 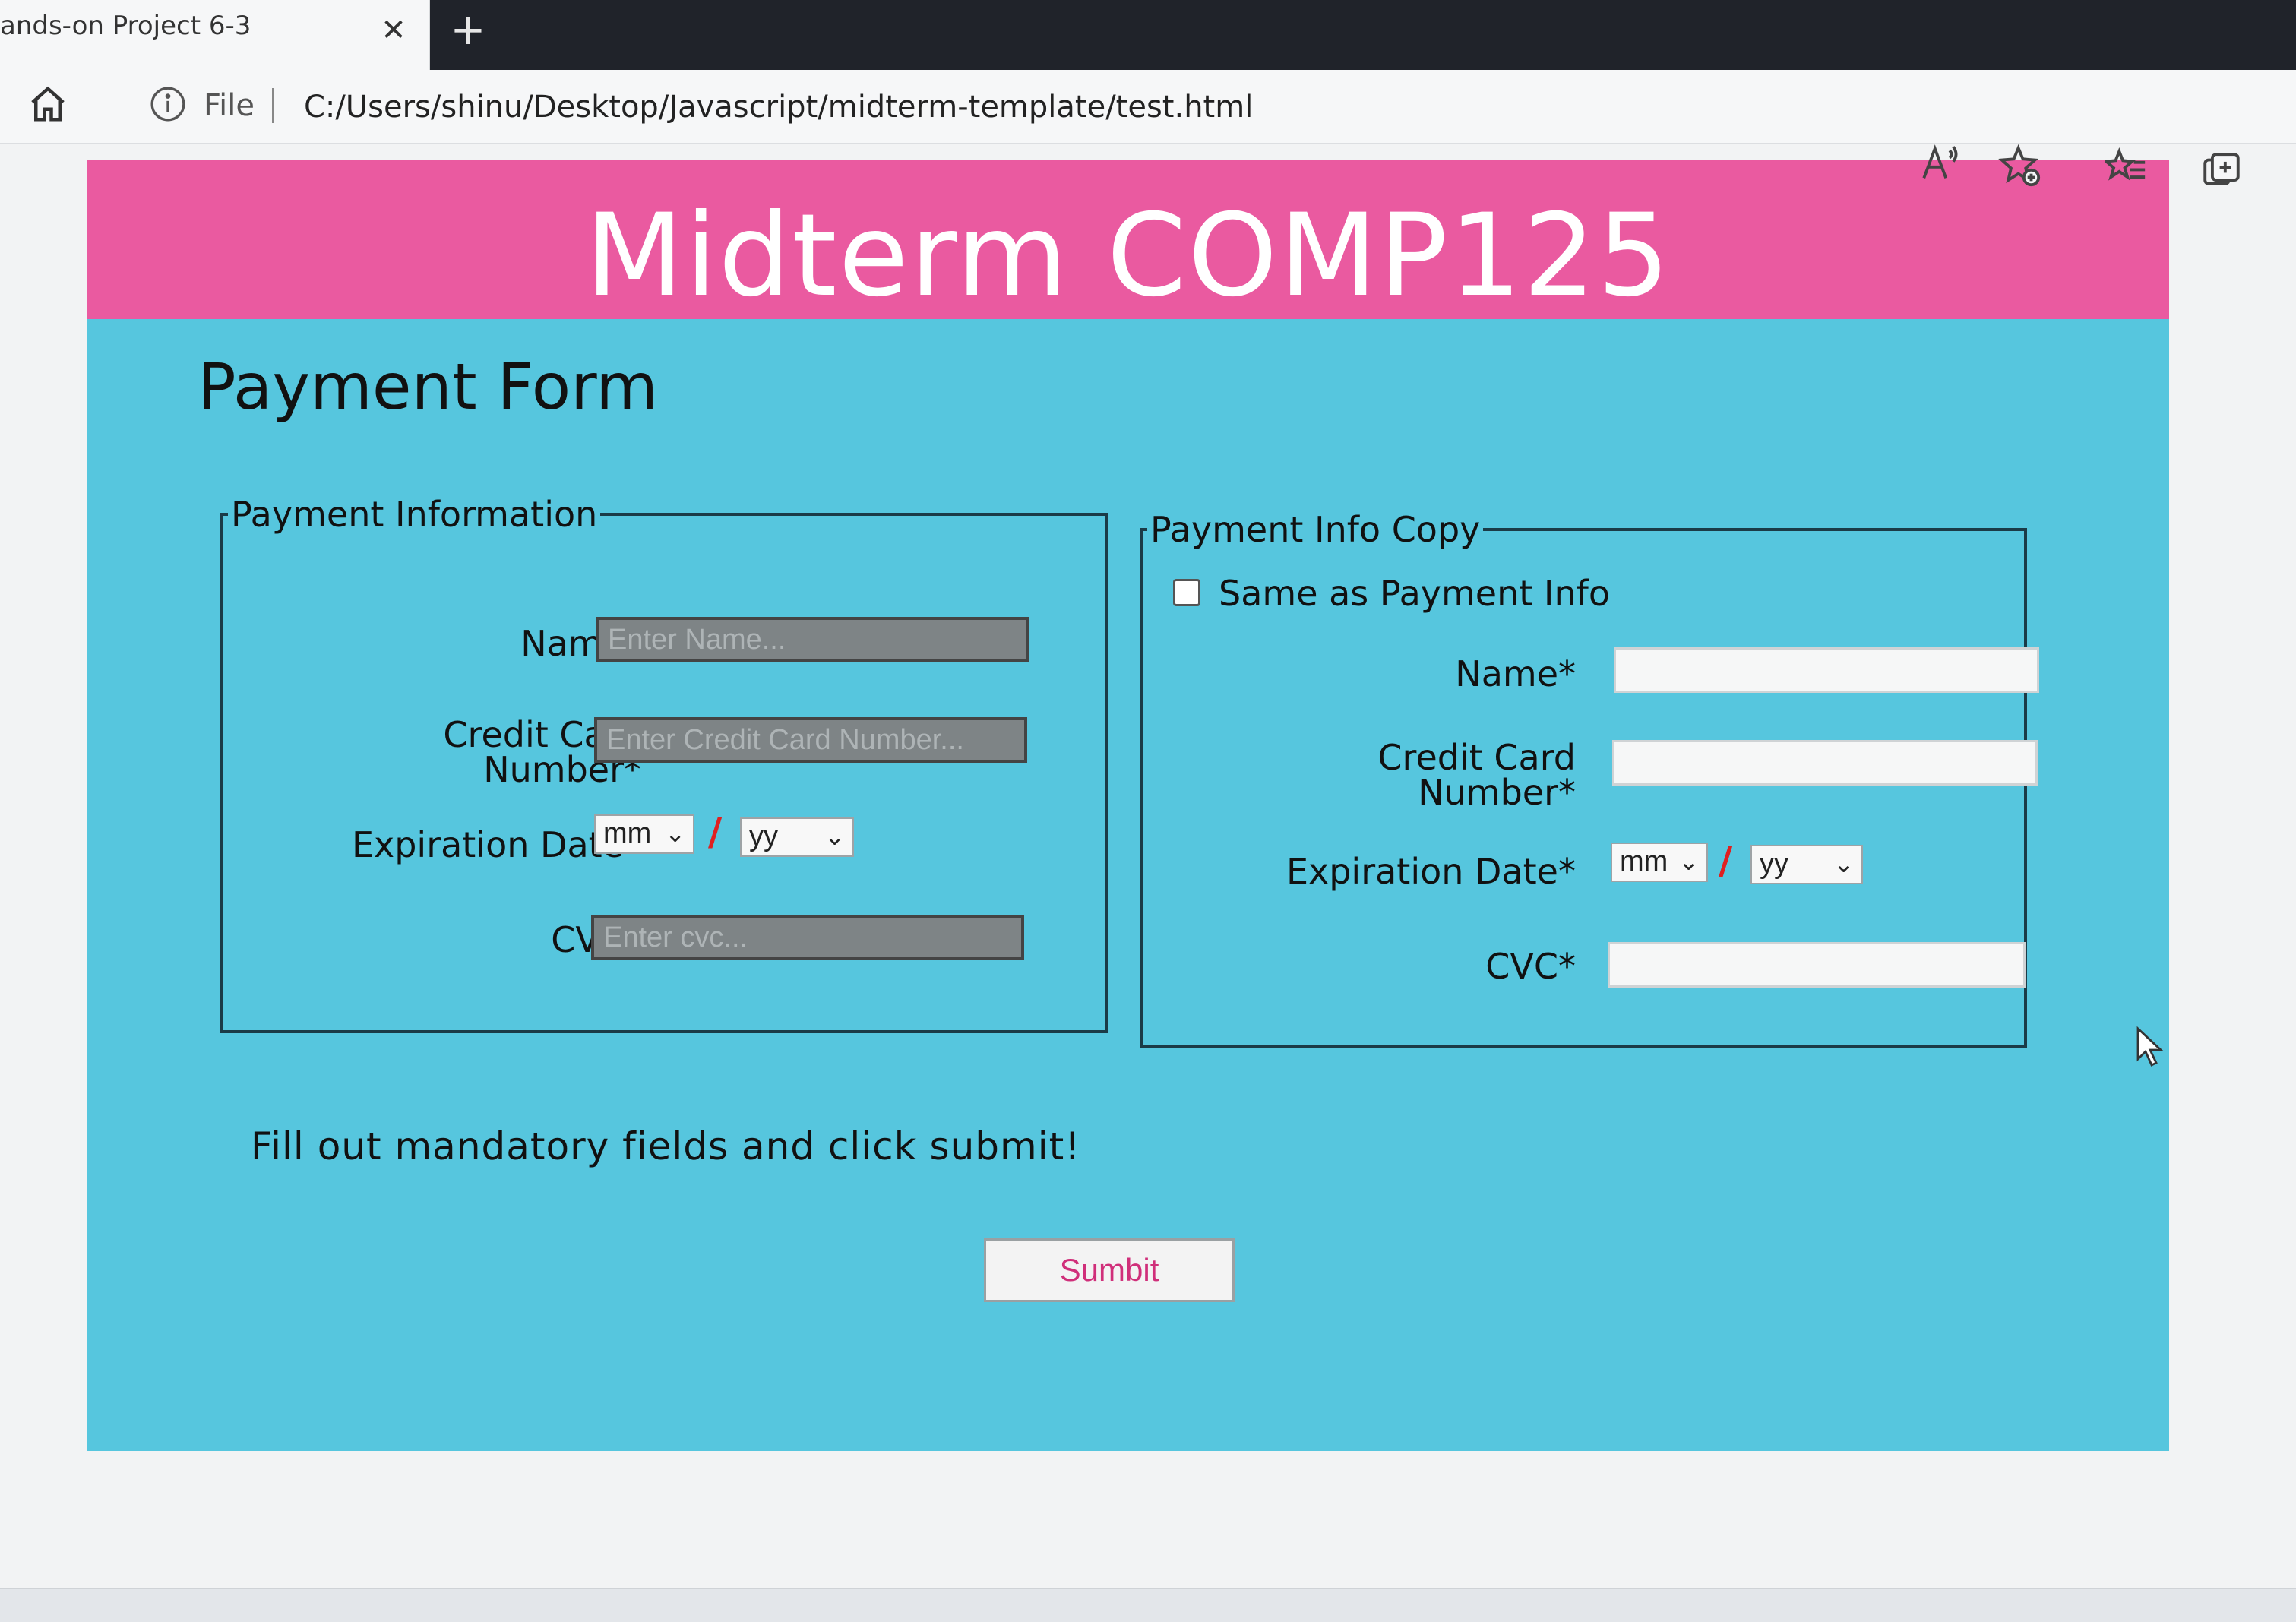 I want to click on copy-exp-year-value: yy, so click(x=1774, y=864).